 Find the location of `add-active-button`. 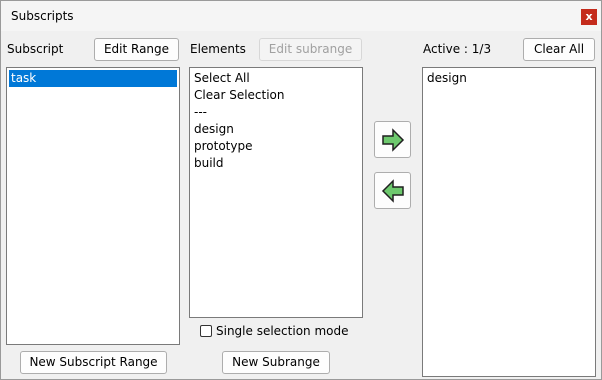

add-active-button is located at coordinates (392, 139).